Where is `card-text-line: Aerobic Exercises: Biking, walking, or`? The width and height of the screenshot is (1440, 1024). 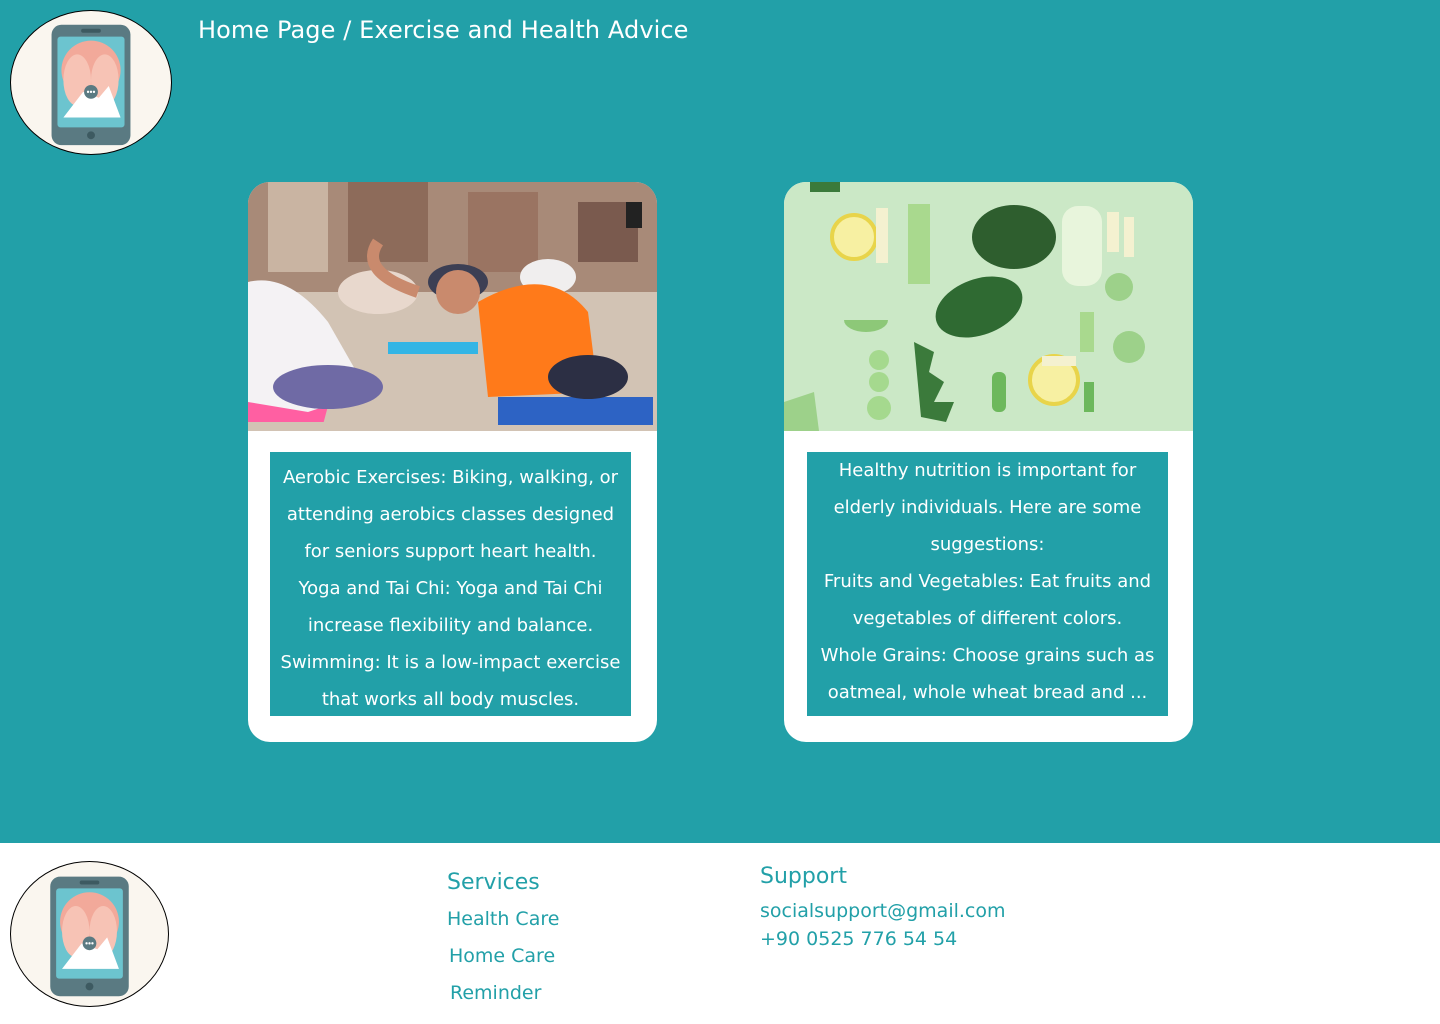
card-text-line: Aerobic Exercises: Biking, walking, or is located at coordinates (450, 477).